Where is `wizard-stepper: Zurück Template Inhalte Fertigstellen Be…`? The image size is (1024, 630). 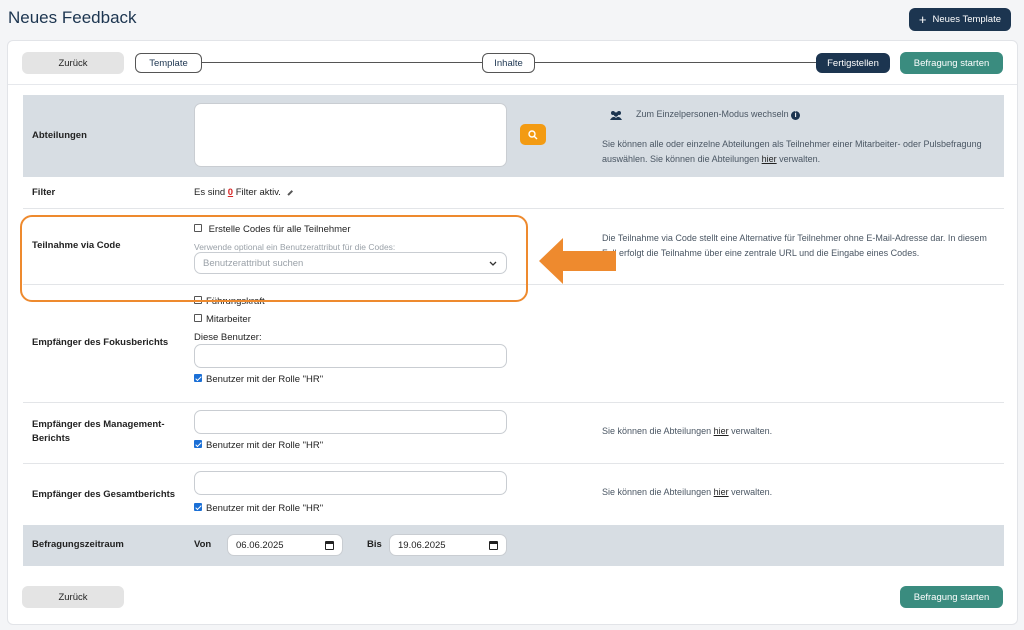 wizard-stepper: Zurück Template Inhalte Fertigstellen Be… is located at coordinates (512, 63).